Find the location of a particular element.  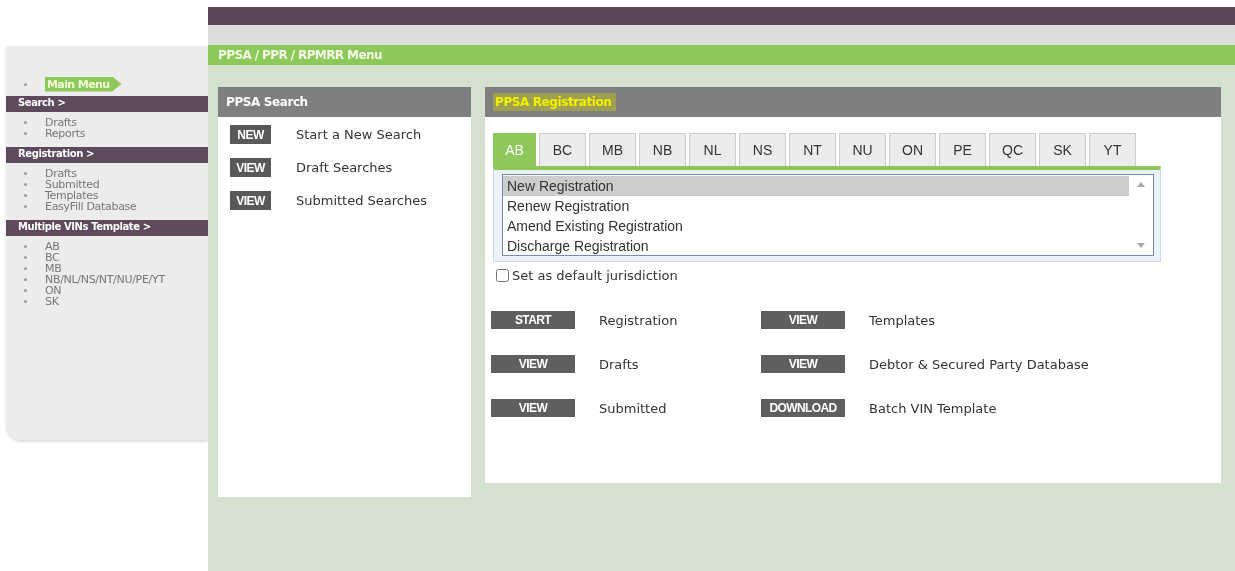

sidebar-link: Templates is located at coordinates (72, 195).